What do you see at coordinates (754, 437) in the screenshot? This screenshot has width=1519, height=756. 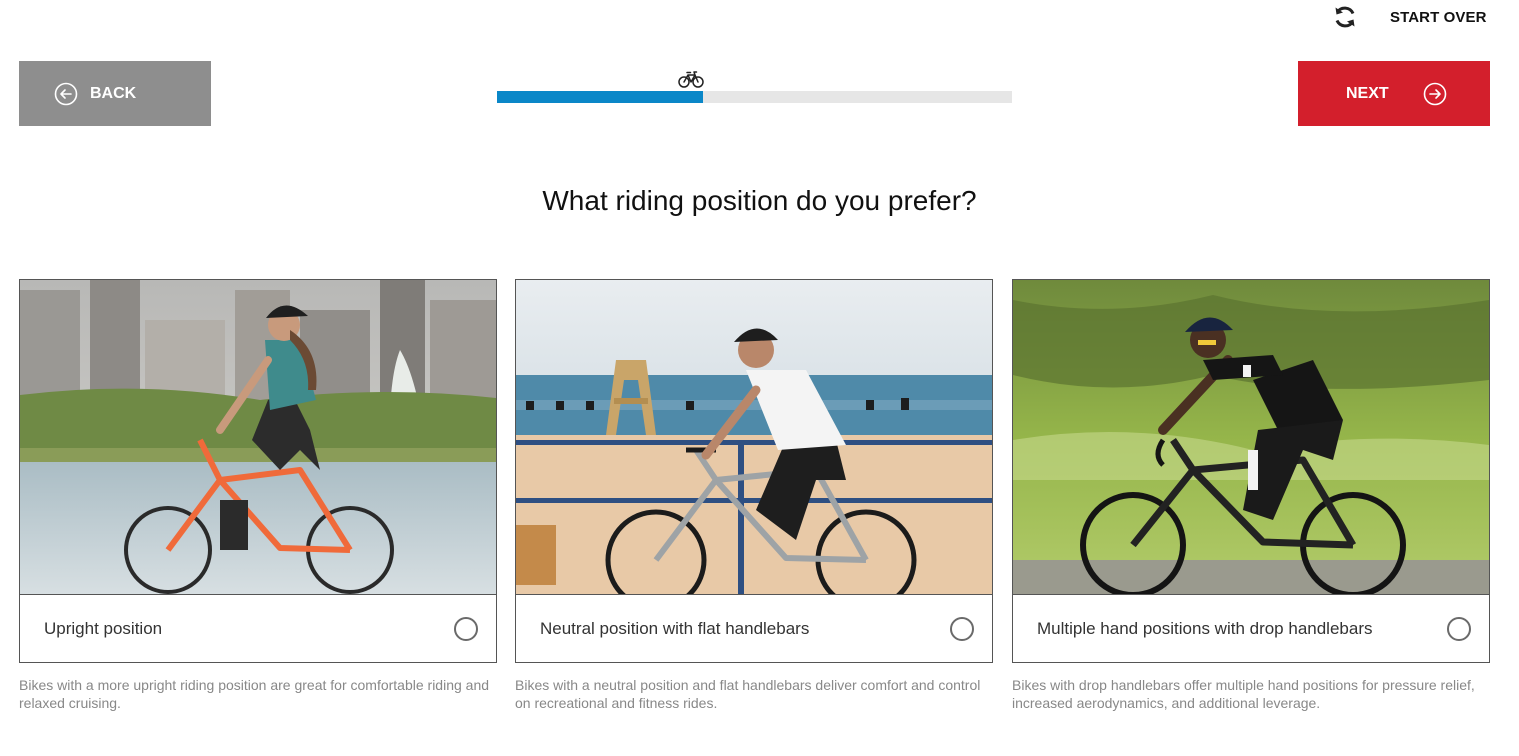 I see `flat-bar-bike-photo` at bounding box center [754, 437].